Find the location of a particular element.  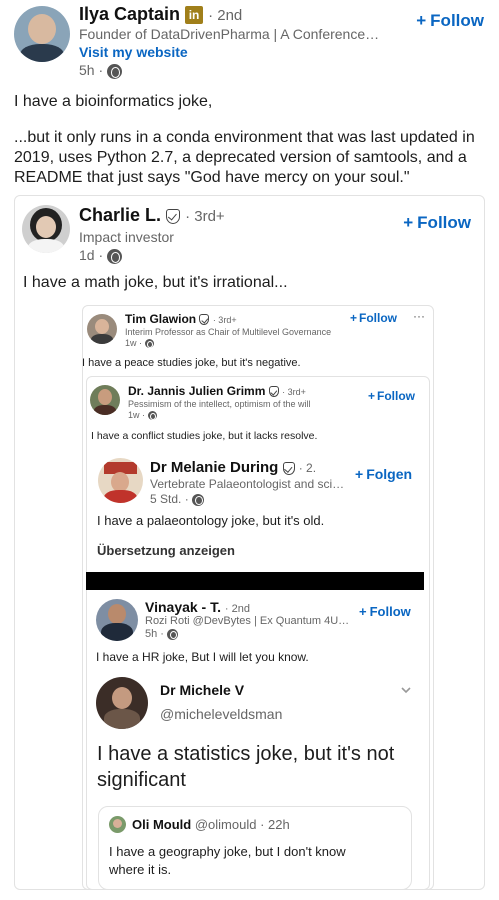

post-time: 1d · is located at coordinates (101, 255).